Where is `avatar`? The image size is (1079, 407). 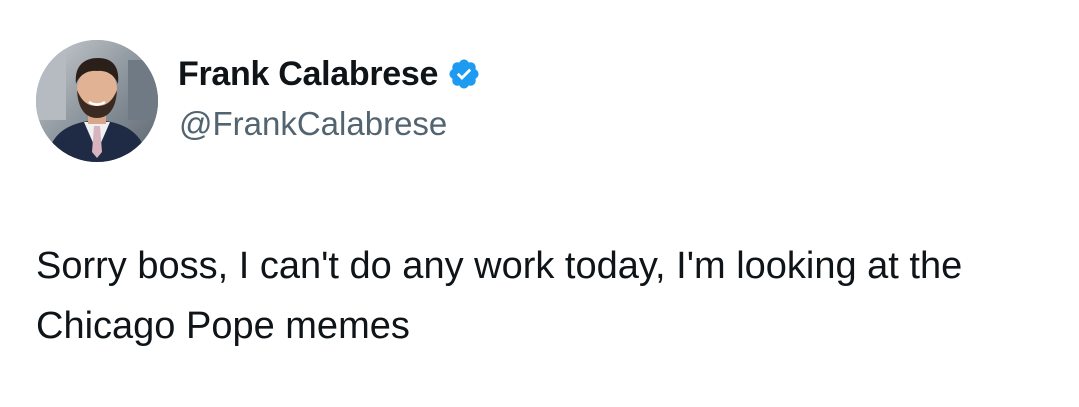
avatar is located at coordinates (97, 101).